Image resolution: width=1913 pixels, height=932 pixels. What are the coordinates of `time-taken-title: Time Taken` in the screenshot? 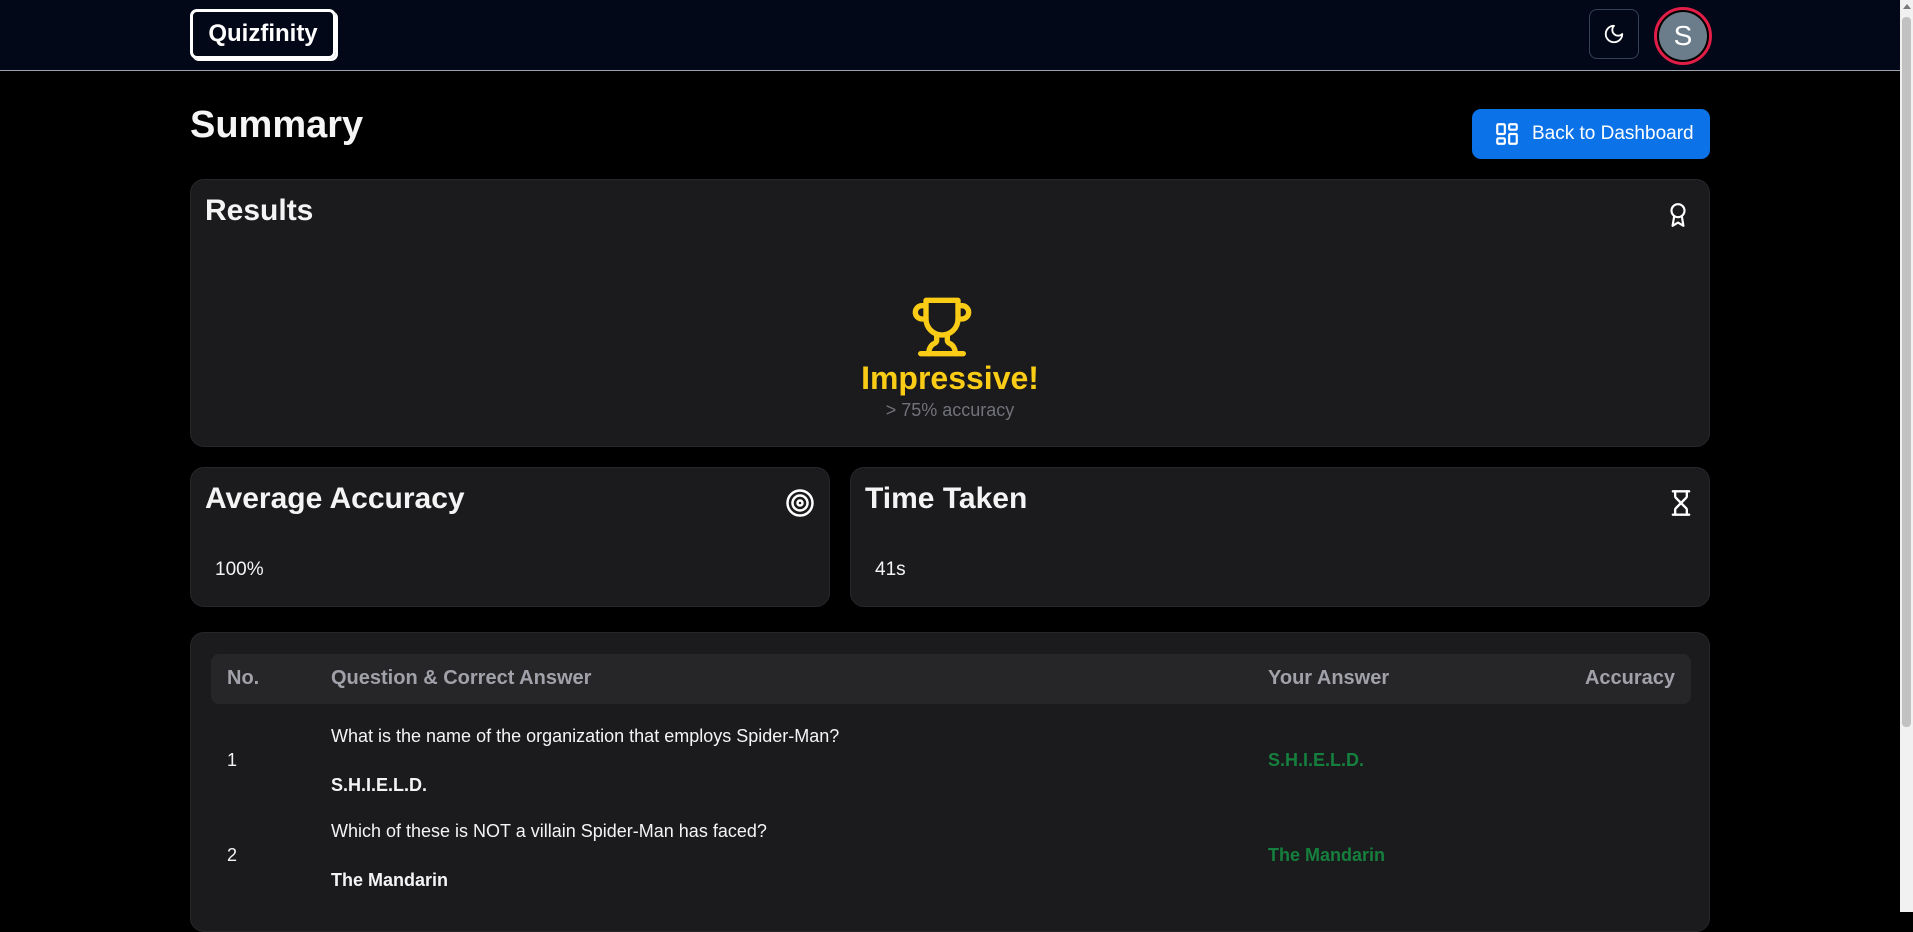 It's located at (946, 498).